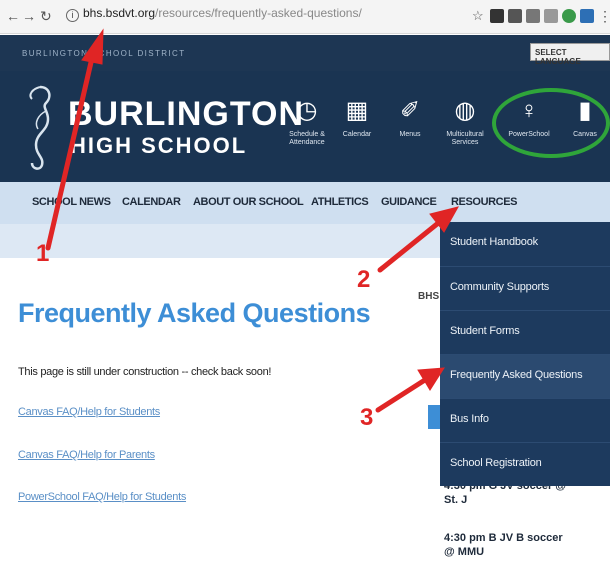 The image size is (610, 563). What do you see at coordinates (86, 455) in the screenshot?
I see `canvas-parents-link: Canvas FAQ/Help for Parents` at bounding box center [86, 455].